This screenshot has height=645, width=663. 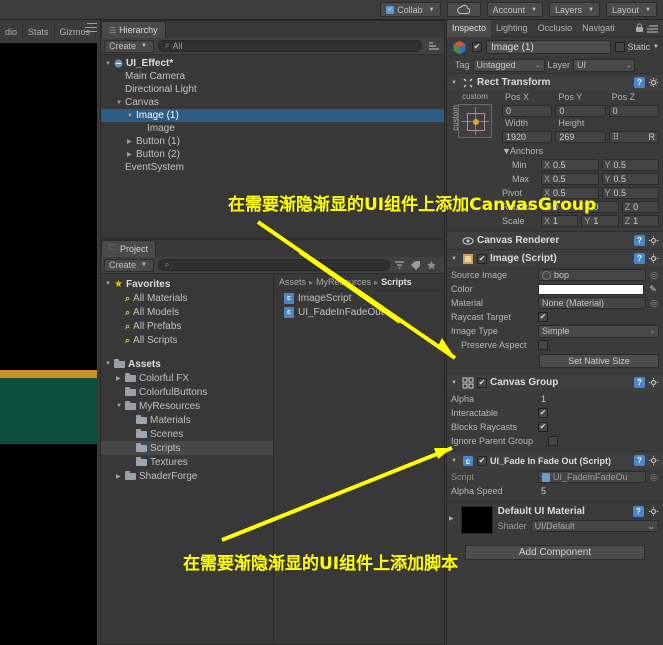 I want to click on ignore-parent-group-checkbox, so click(x=553, y=441).